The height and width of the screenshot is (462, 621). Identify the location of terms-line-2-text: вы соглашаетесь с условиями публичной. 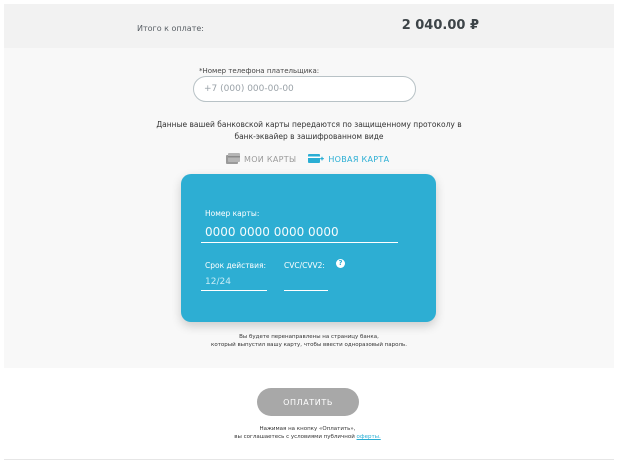
(295, 437).